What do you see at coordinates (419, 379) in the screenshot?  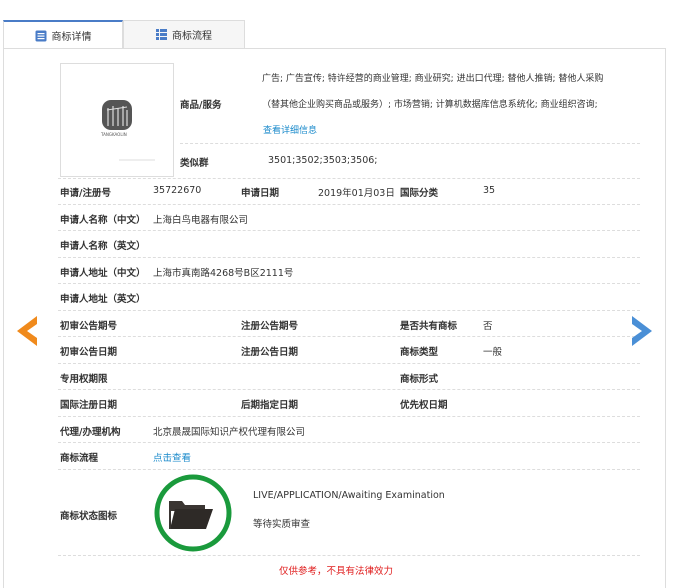 I see `tm-form-label: 商标形式` at bounding box center [419, 379].